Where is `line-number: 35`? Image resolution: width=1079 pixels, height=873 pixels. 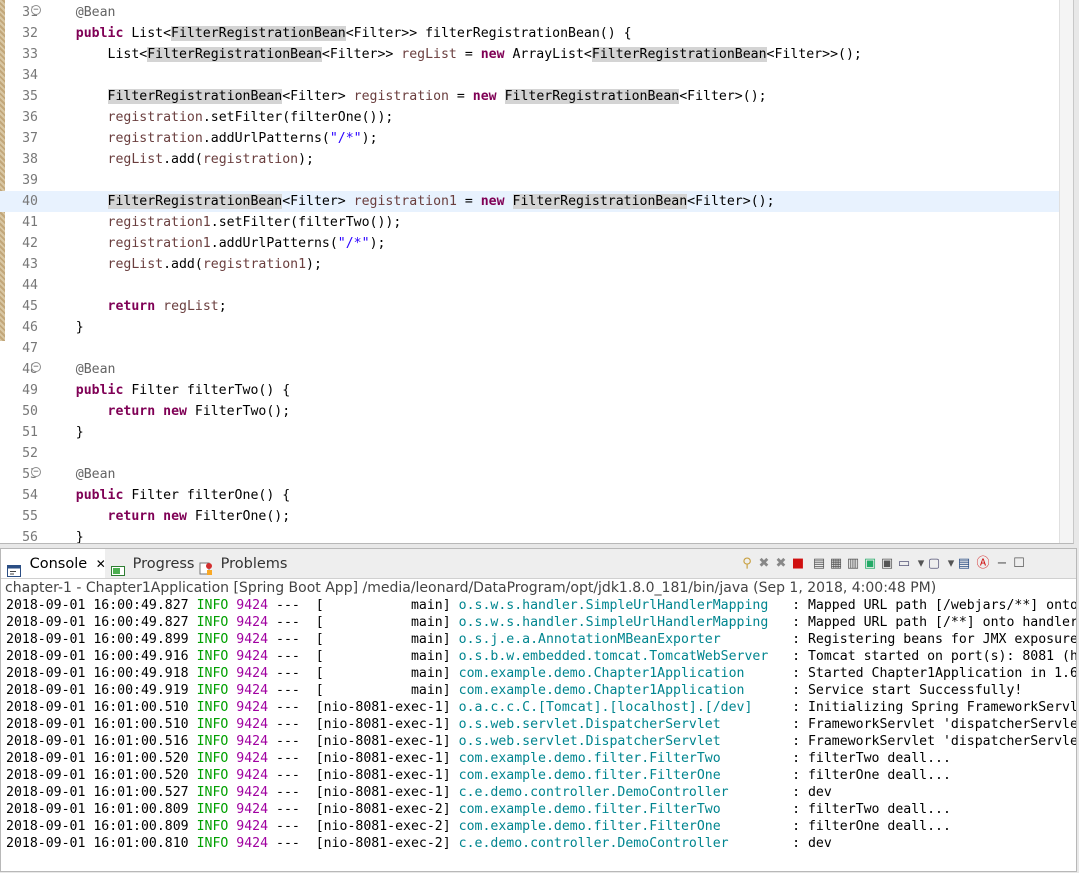
line-number: 35 is located at coordinates (30, 96).